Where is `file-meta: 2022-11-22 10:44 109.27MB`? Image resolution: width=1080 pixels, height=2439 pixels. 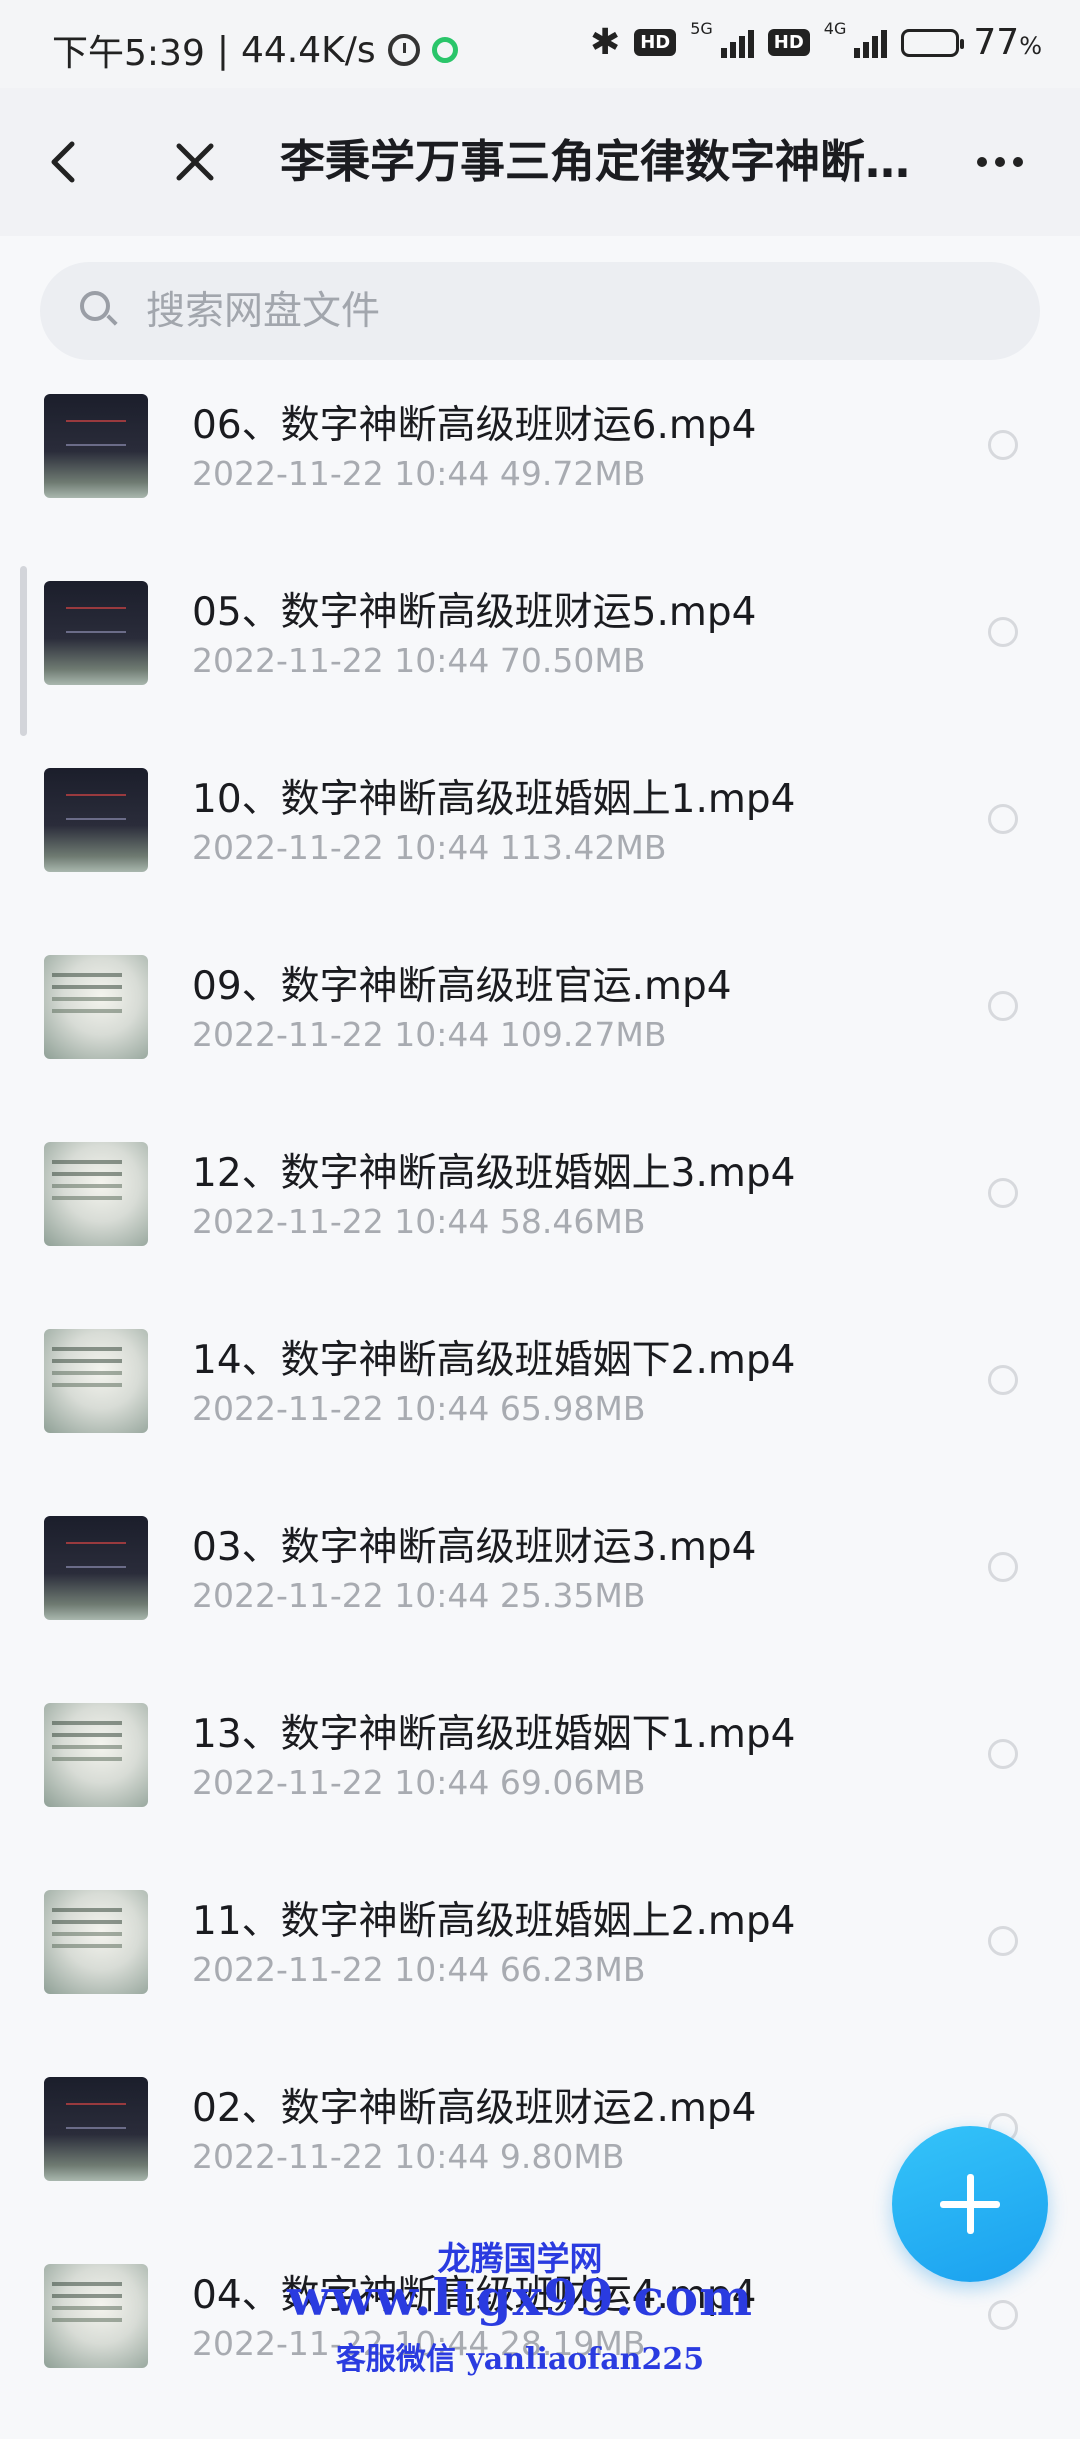
file-meta: 2022-11-22 10:44 109.27MB is located at coordinates (429, 1034).